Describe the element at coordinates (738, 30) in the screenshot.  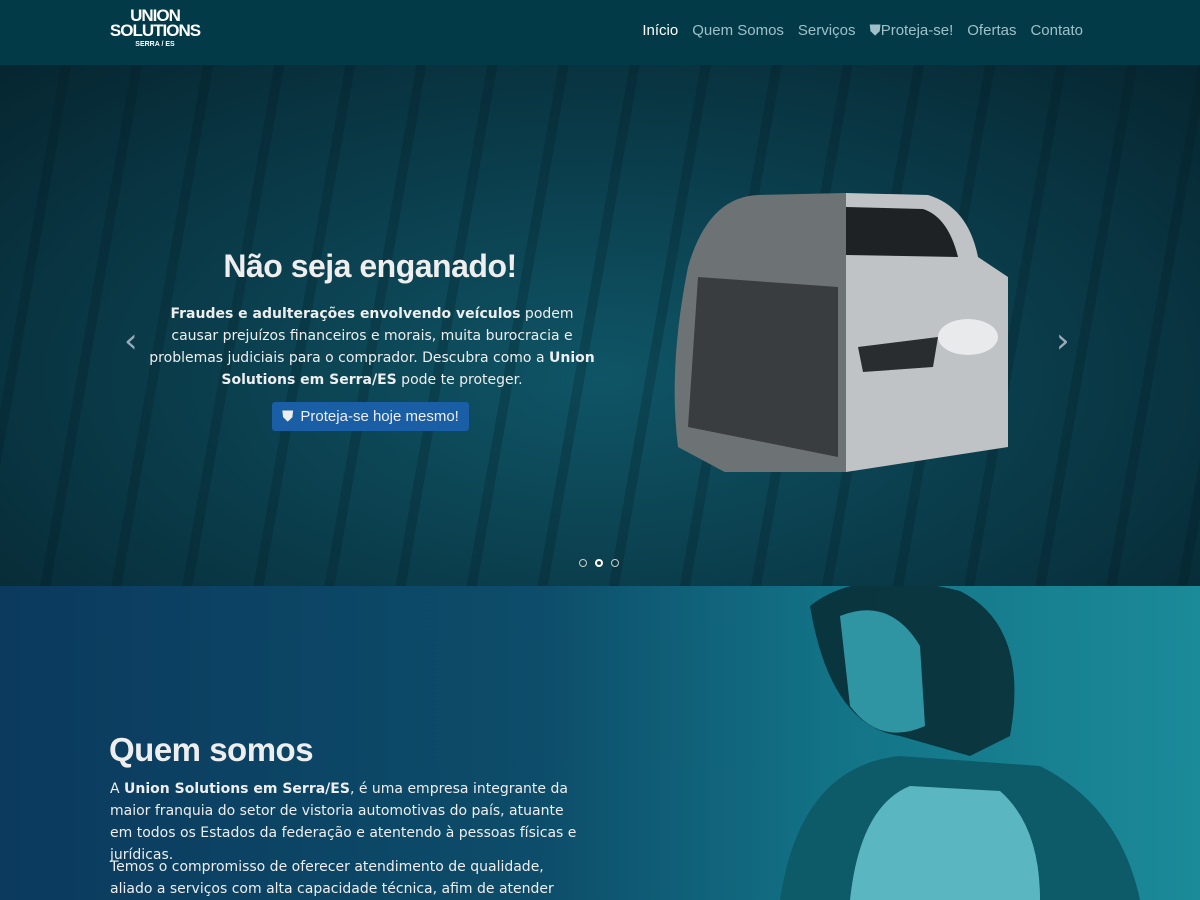
I see `nav-quem-somos: Quem Somos` at that location.